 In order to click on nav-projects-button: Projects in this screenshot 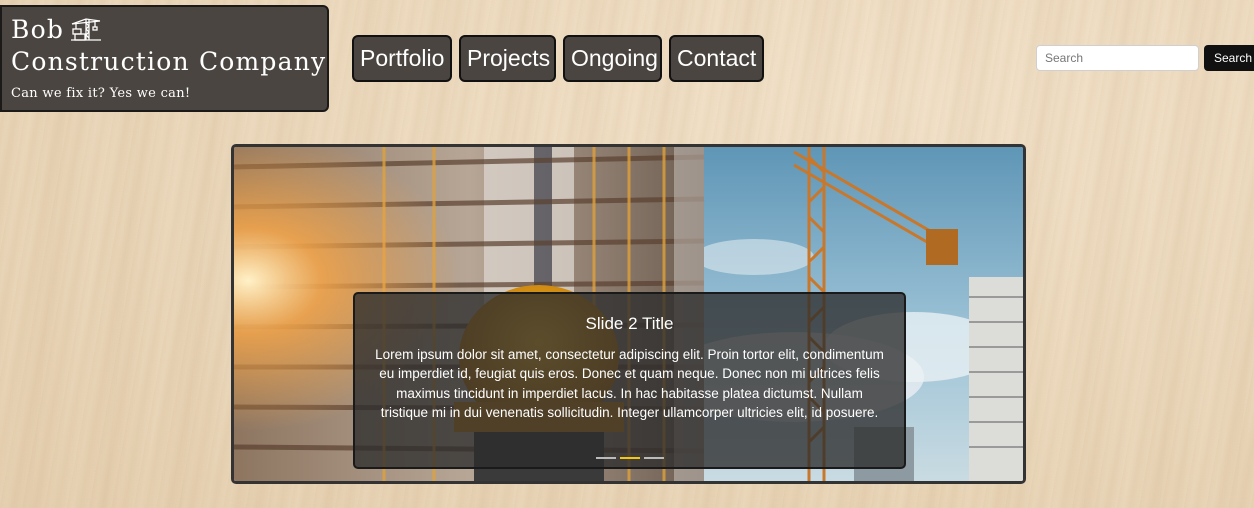, I will do `click(507, 58)`.